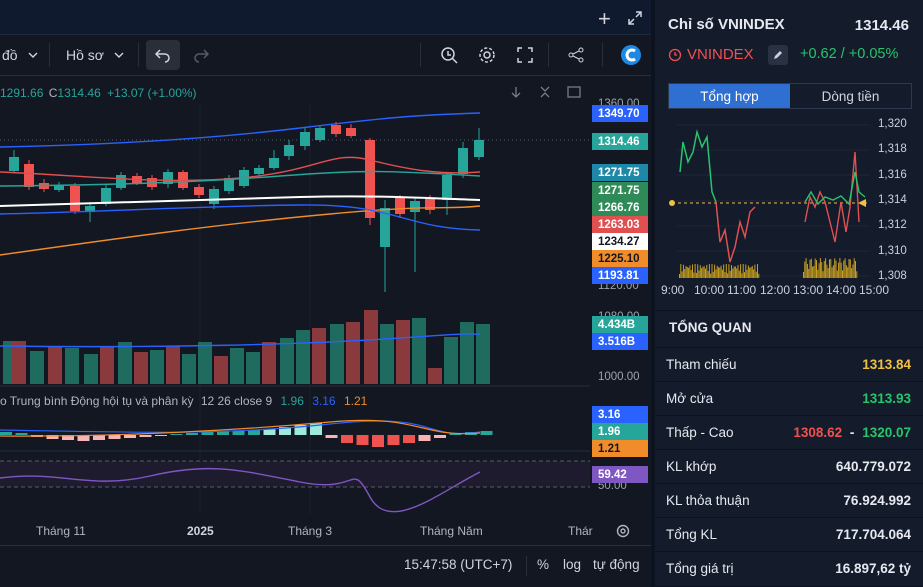  I want to click on intraday-y-label: 1,314, so click(892, 199).